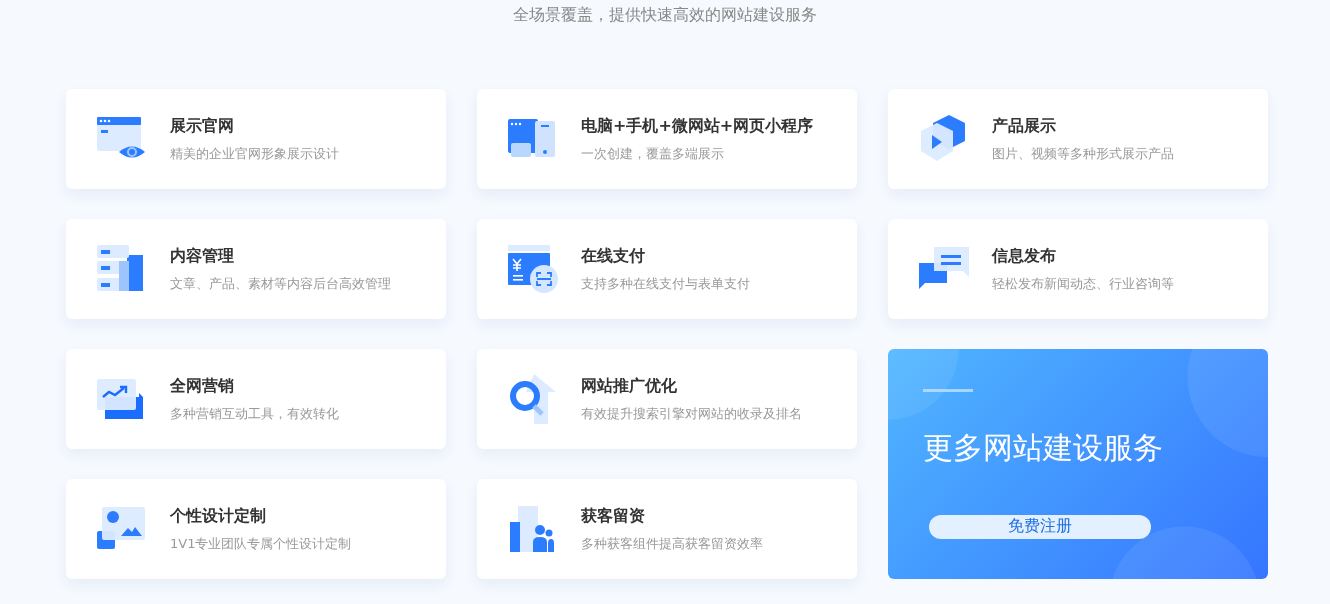  What do you see at coordinates (665, 15) in the screenshot?
I see `section-subtitle: 全场景覆盖，提供快速高效的网站建设服务` at bounding box center [665, 15].